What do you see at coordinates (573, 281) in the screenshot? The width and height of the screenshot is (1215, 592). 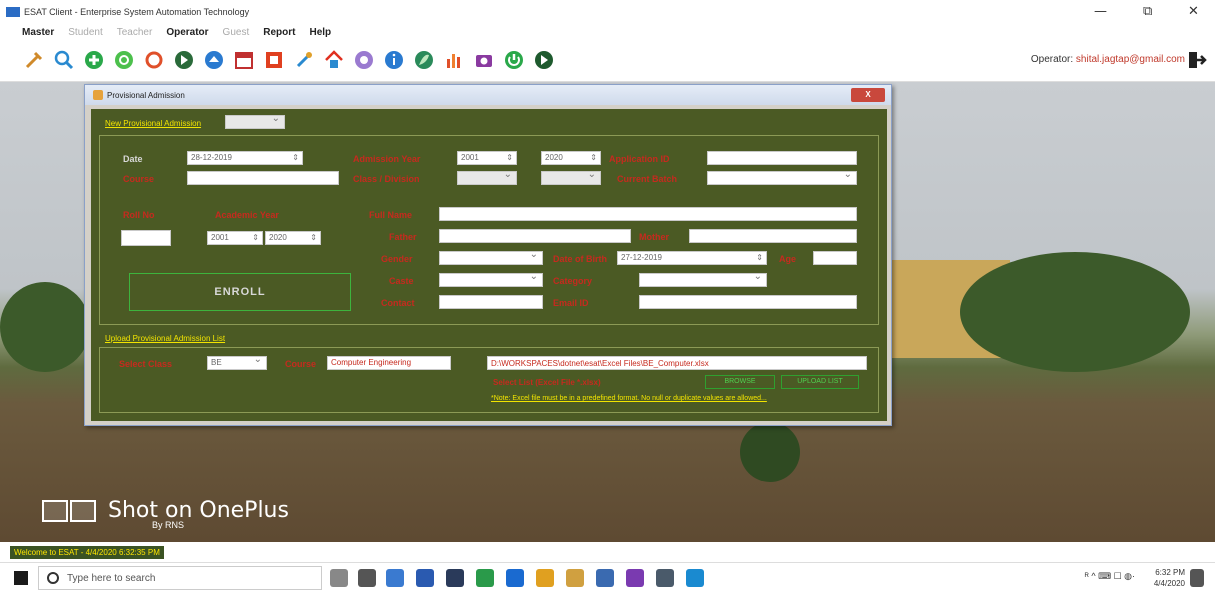 I see `category-label: Category` at bounding box center [573, 281].